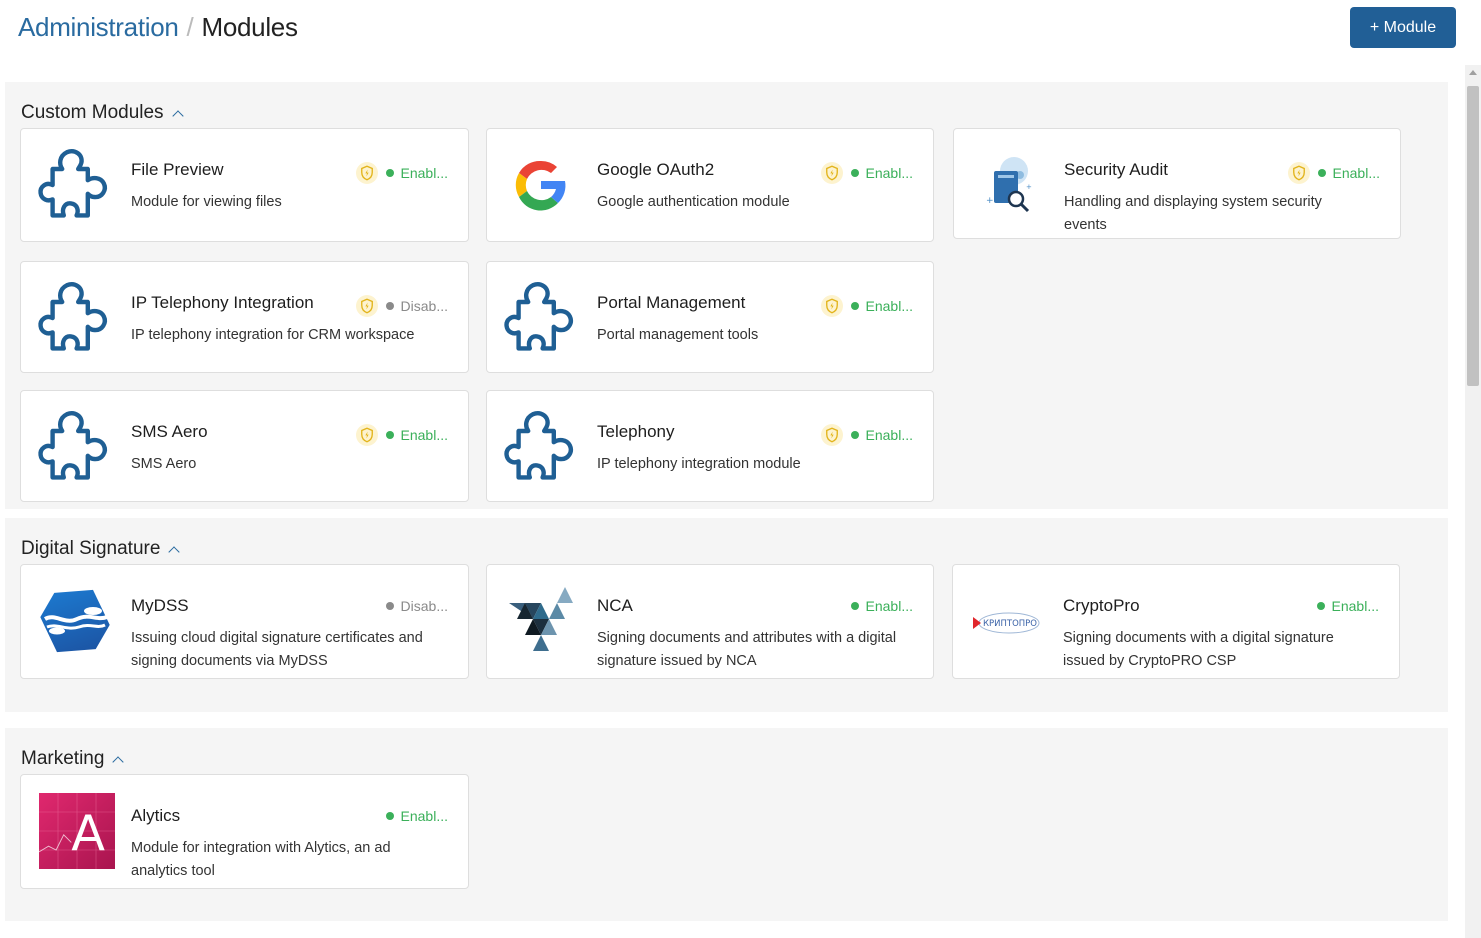 Image resolution: width=1481 pixels, height=938 pixels. I want to click on module-description: SMS Aero, so click(164, 464).